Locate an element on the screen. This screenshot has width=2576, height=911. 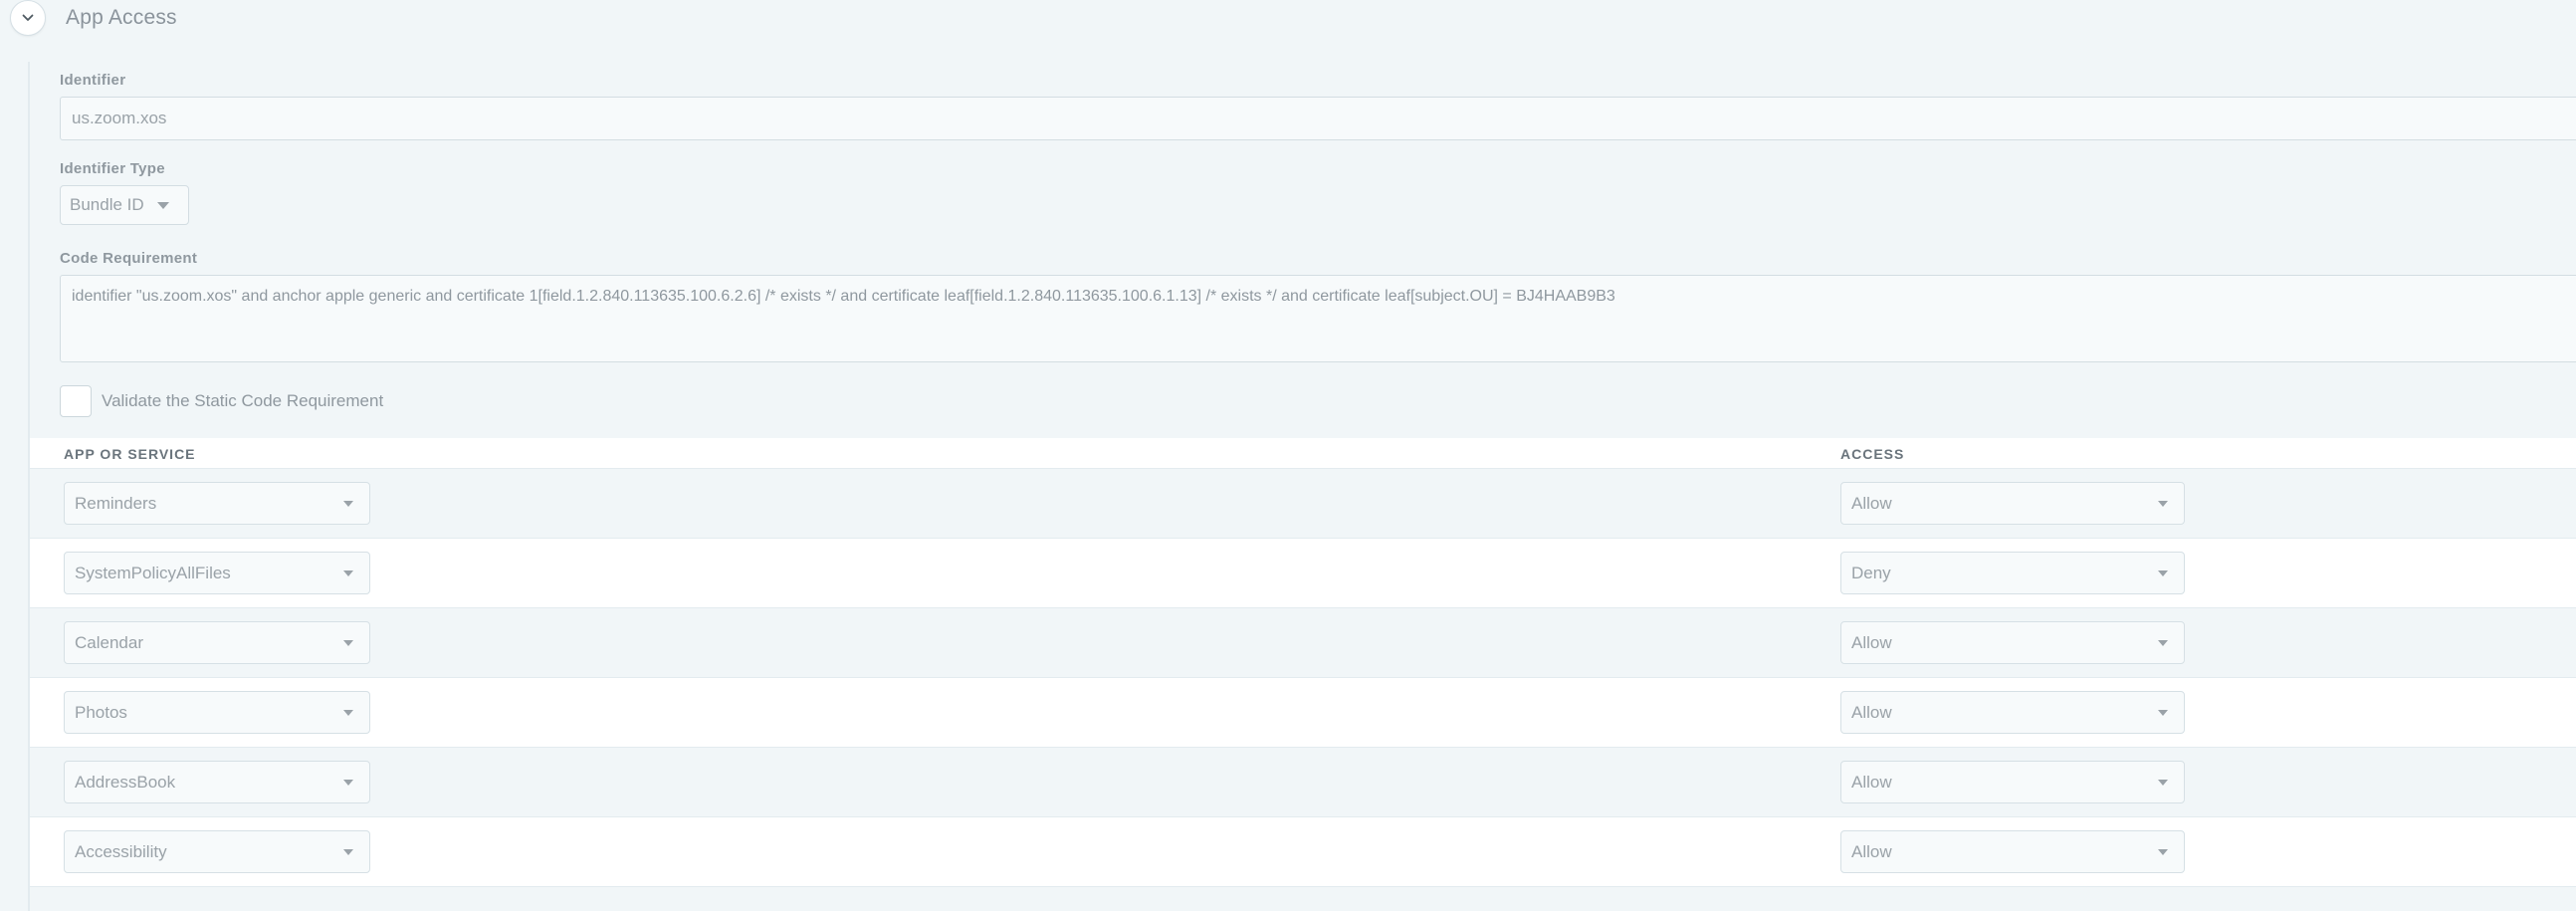
identifier-type-label: Identifier Type is located at coordinates (112, 168).